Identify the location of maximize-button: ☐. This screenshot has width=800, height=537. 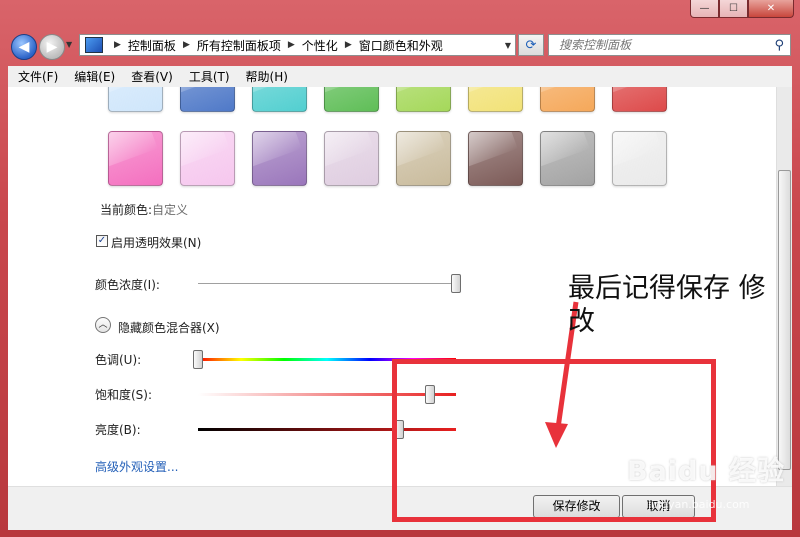
(733, 9).